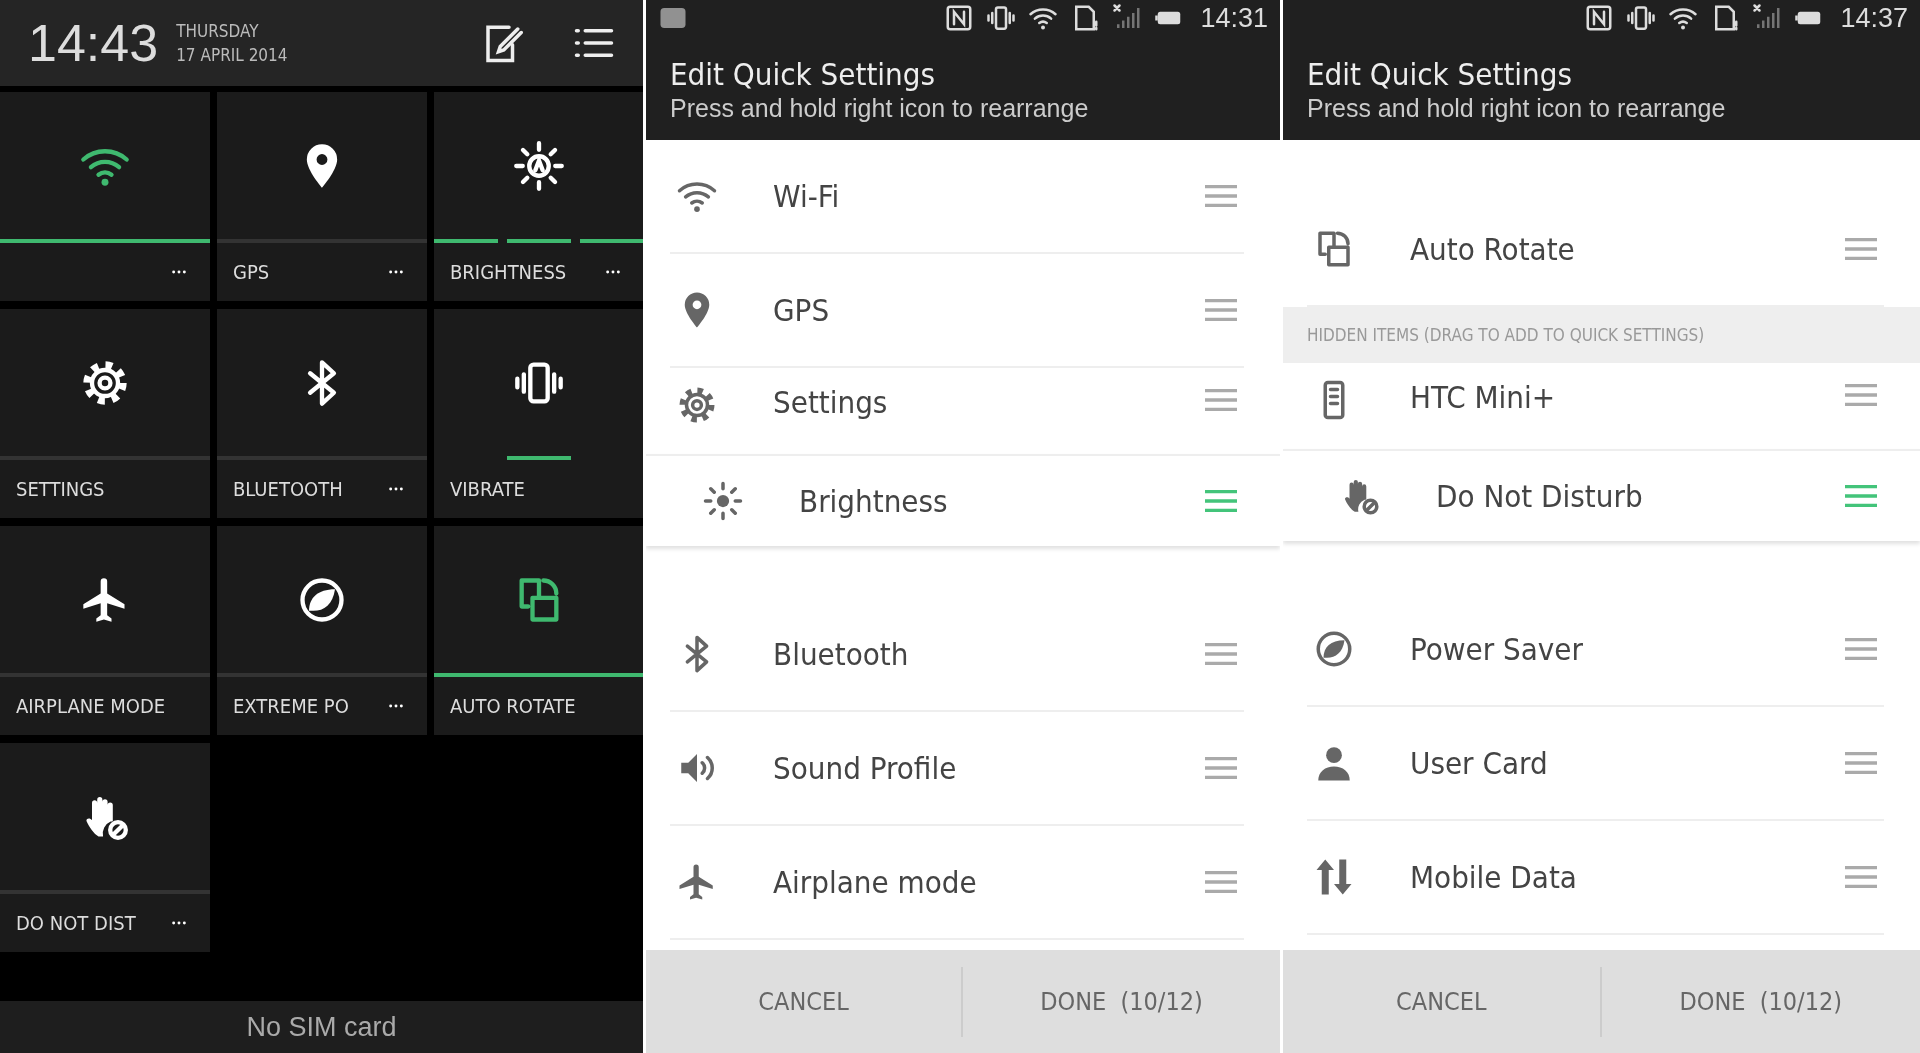 The width and height of the screenshot is (1920, 1053). I want to click on setting-label: Power Saver, so click(1496, 649).